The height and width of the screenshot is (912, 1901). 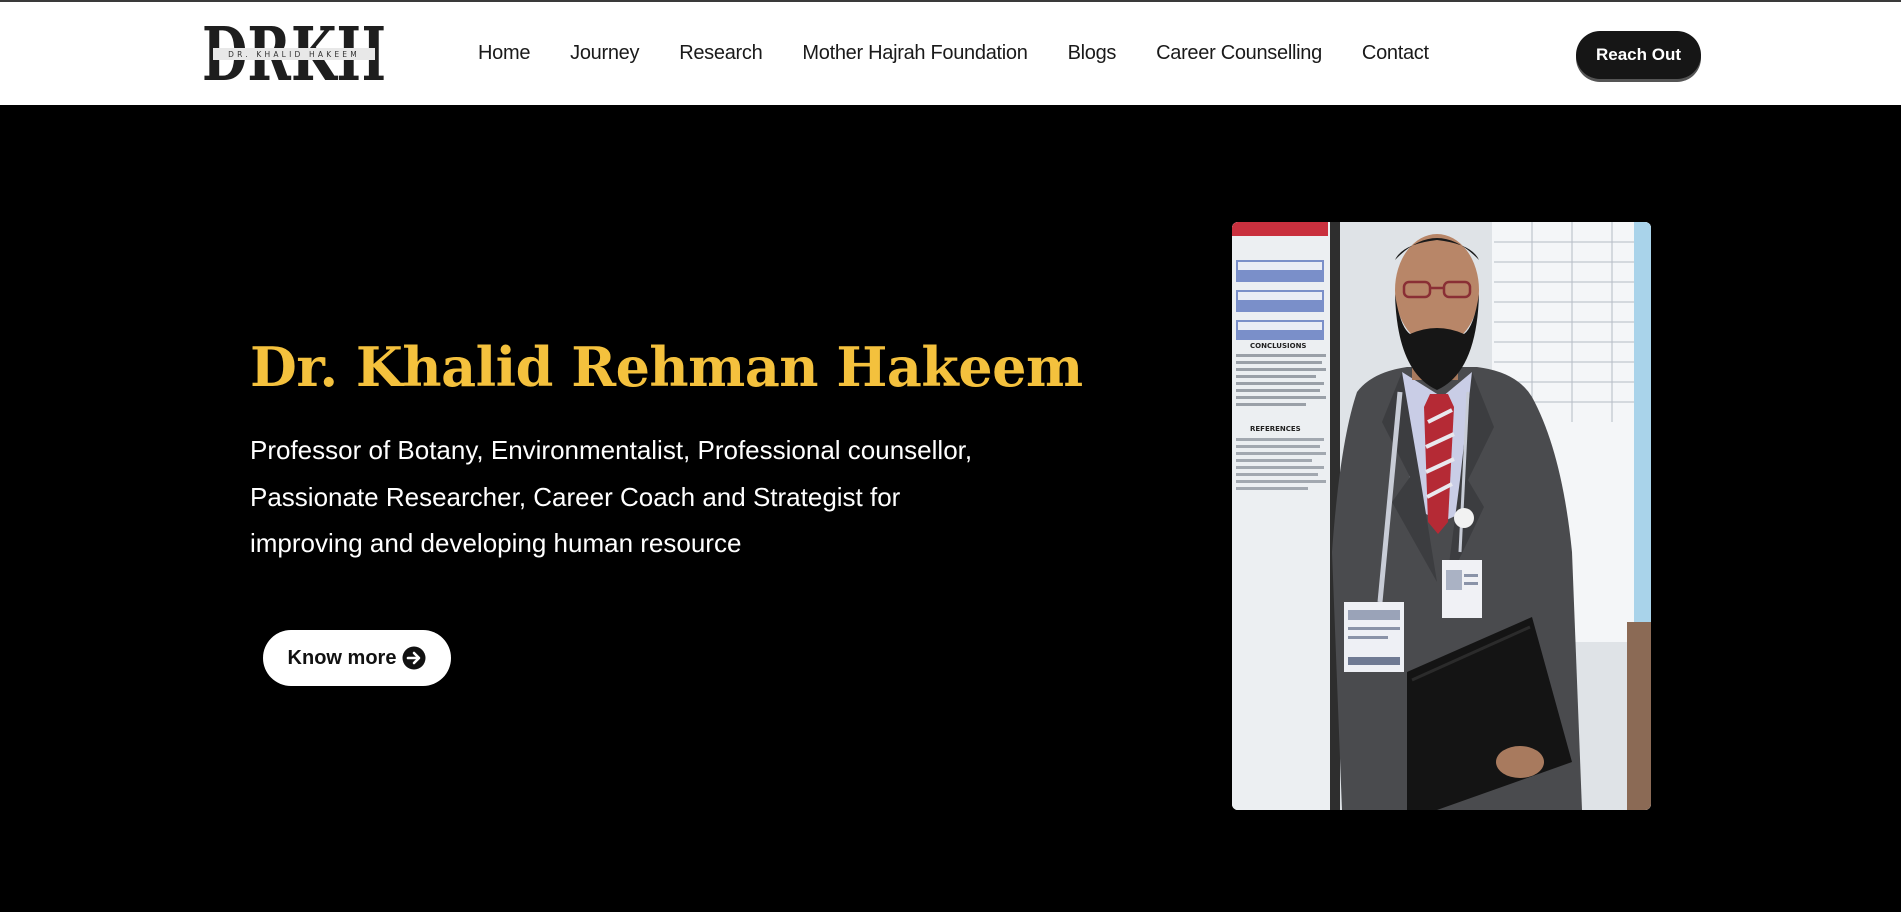 I want to click on poster-heading-conclusions: CONCLUSIONS, so click(x=1278, y=346).